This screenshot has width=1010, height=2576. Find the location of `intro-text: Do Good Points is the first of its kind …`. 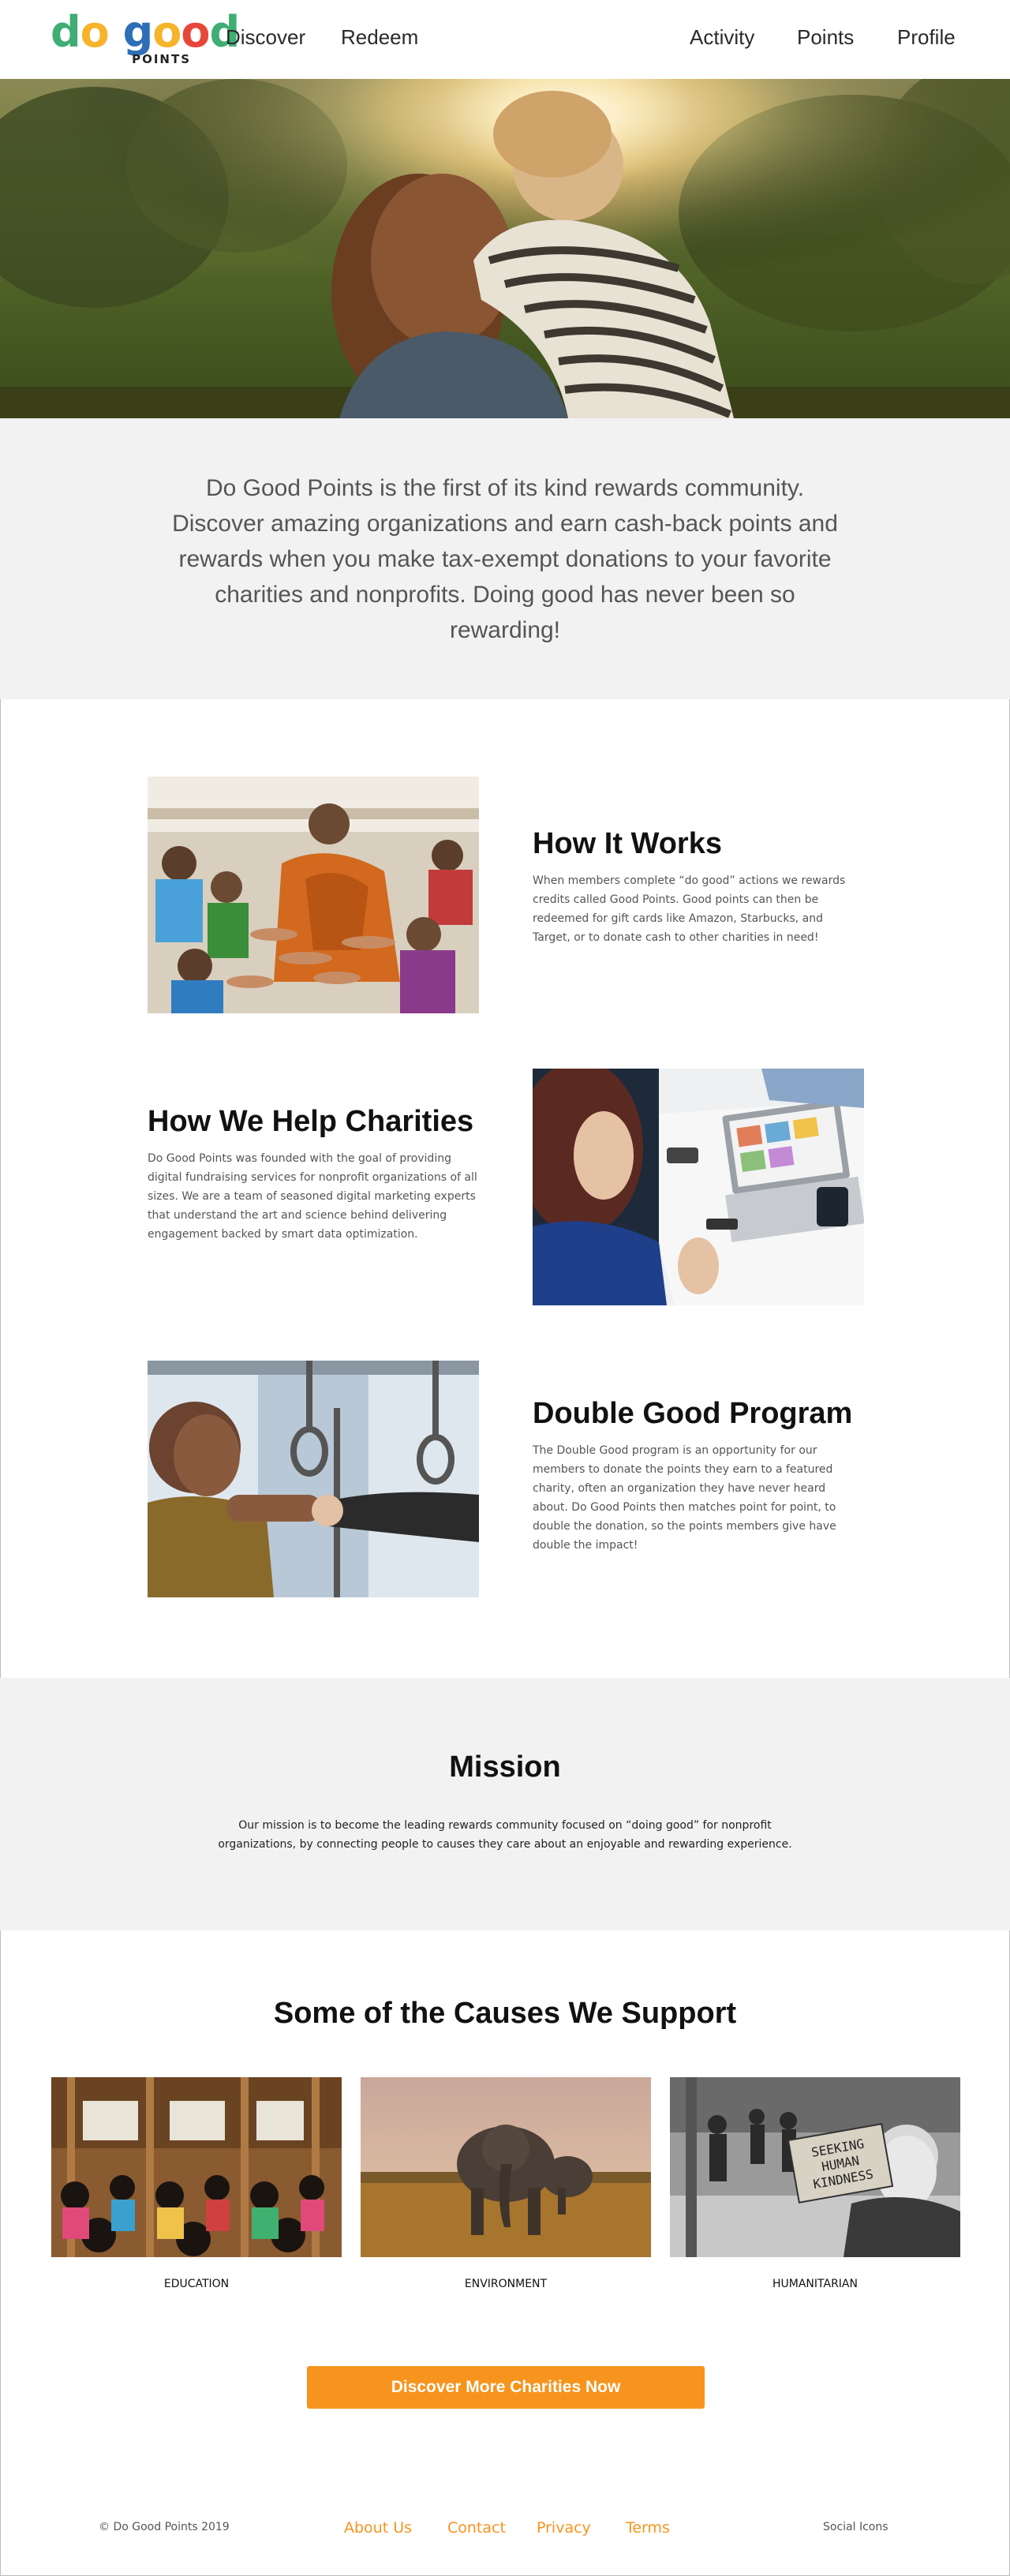

intro-text: Do Good Points is the first of its kind … is located at coordinates (505, 558).